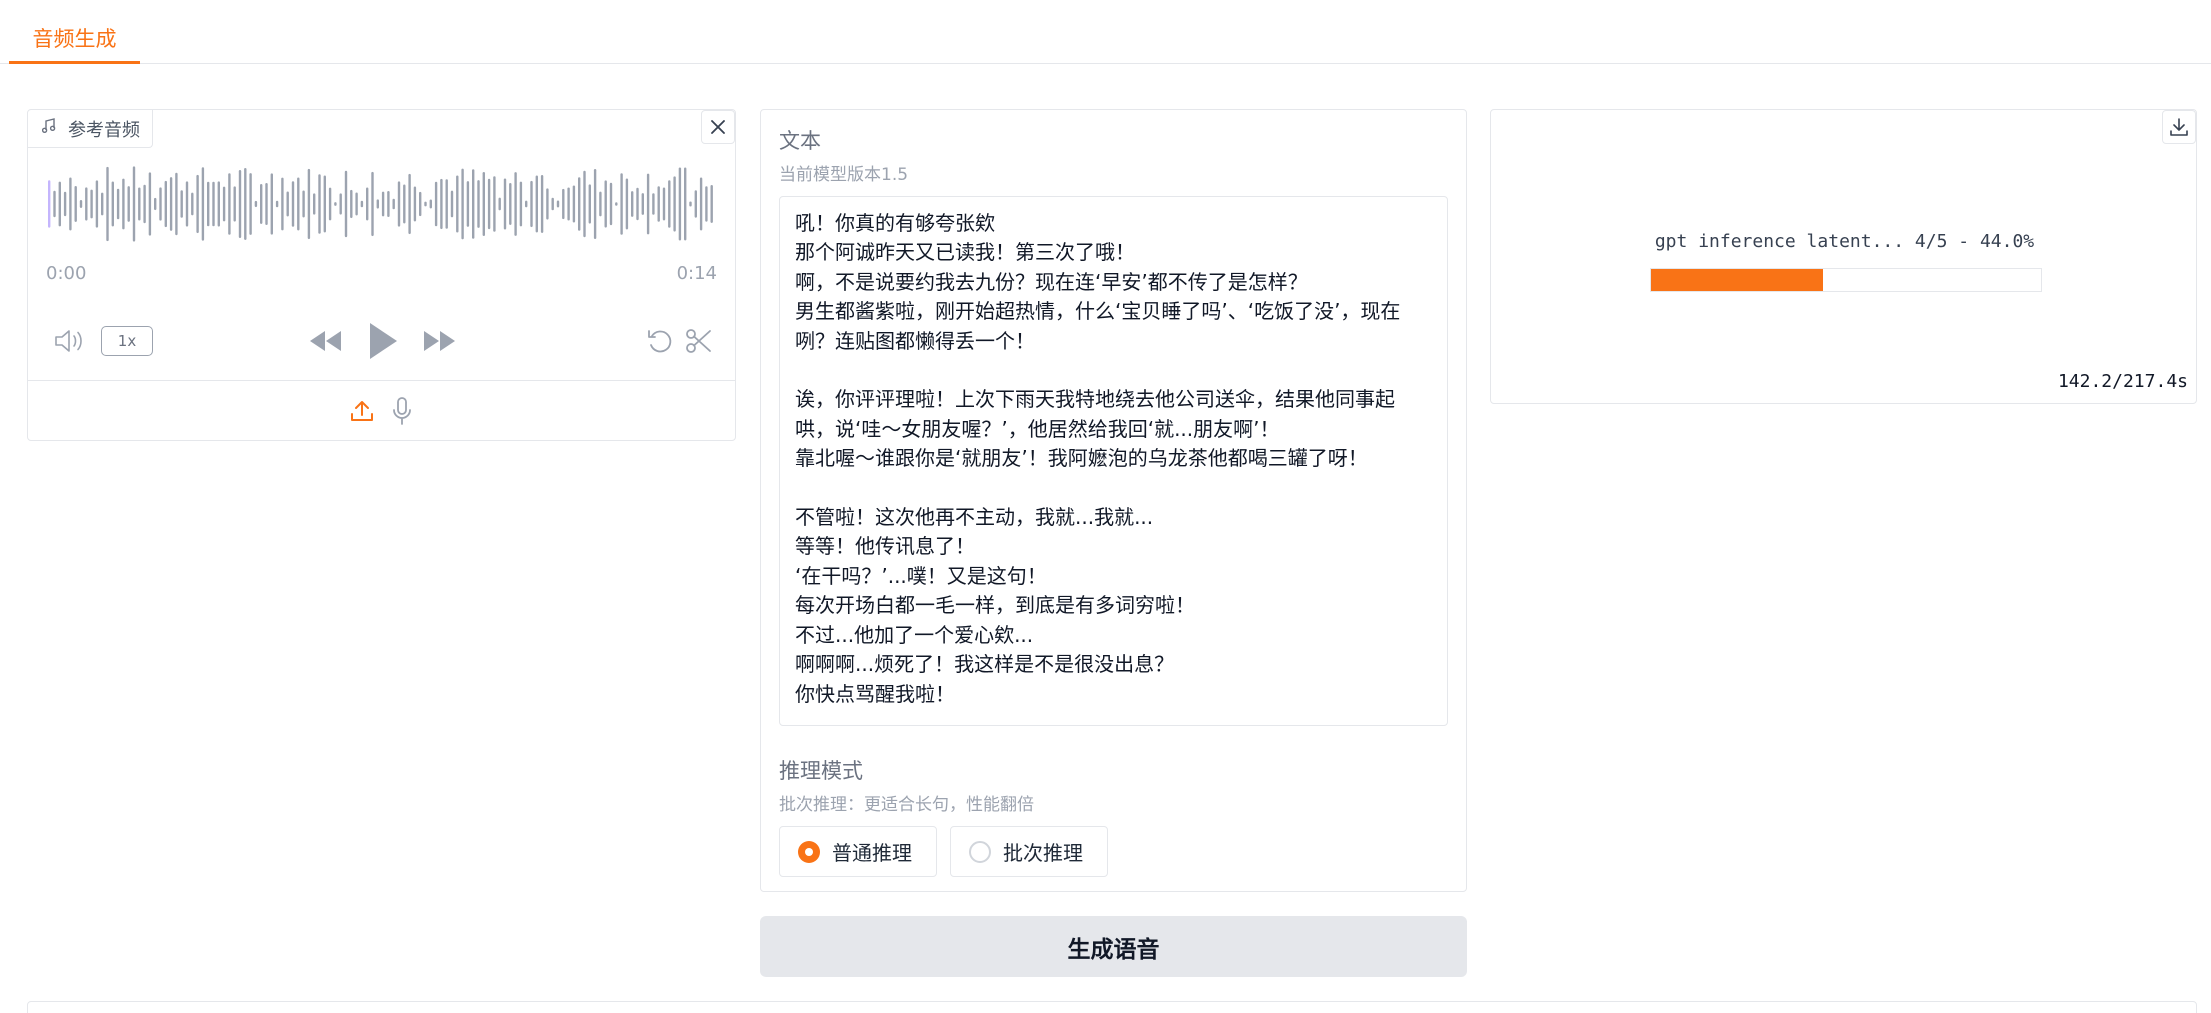  Describe the element at coordinates (980, 851) in the screenshot. I see `radio-unchecked-icon` at that location.